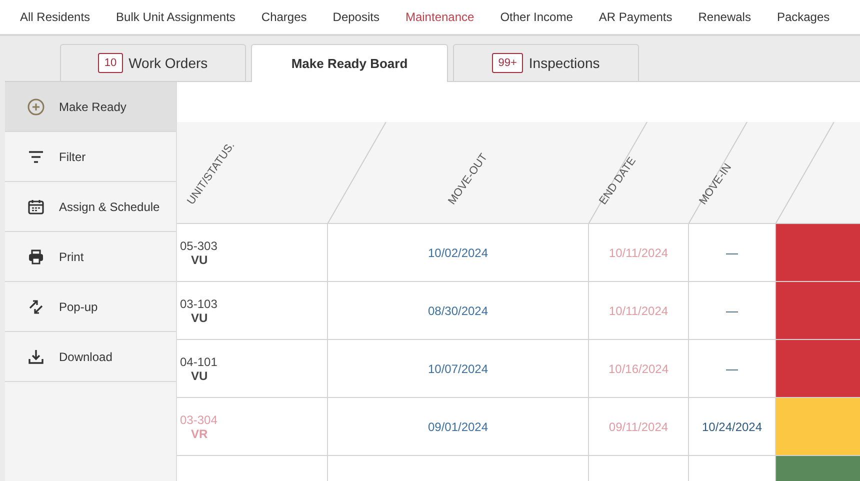 The image size is (860, 481). I want to click on sidebar-label: Make Ready, so click(92, 107).